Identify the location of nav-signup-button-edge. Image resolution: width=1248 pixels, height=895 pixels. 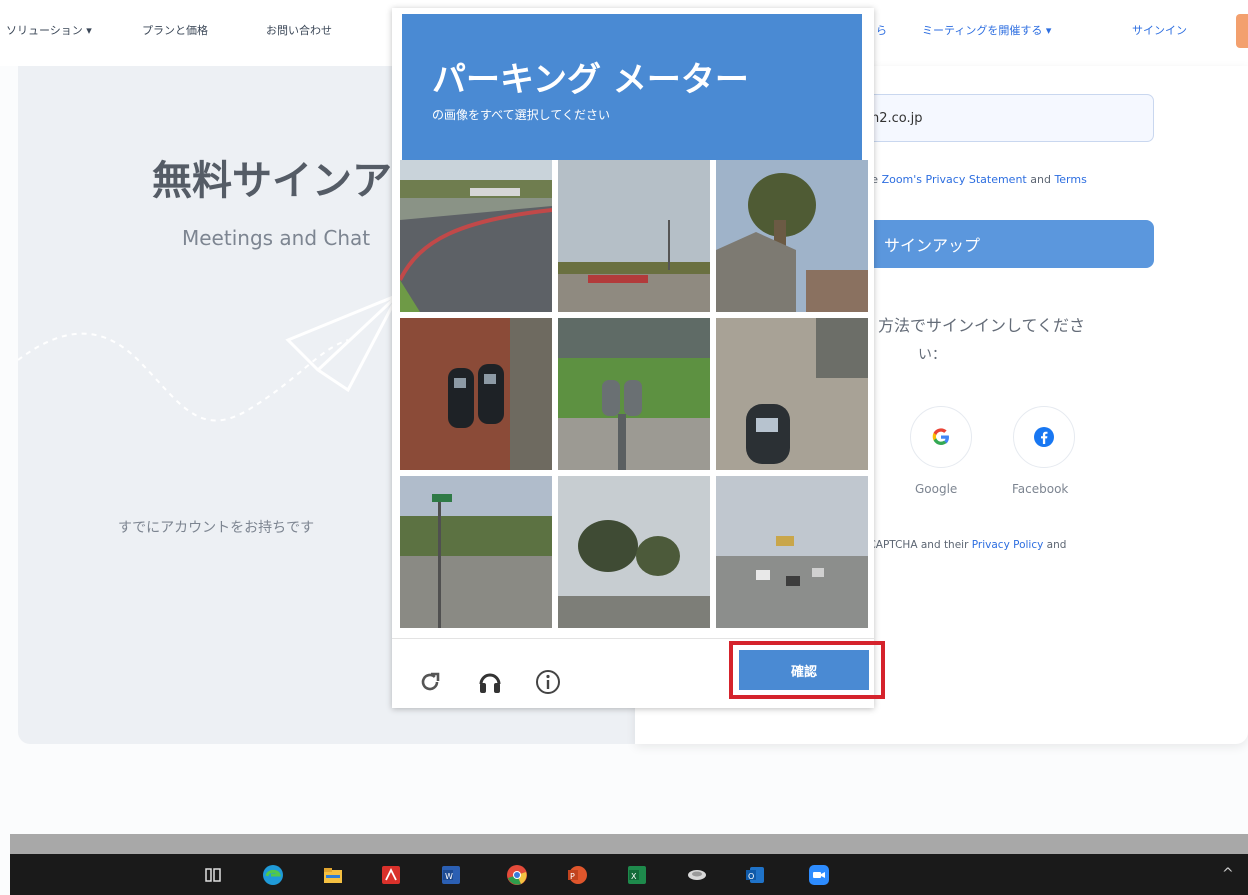
(1242, 31).